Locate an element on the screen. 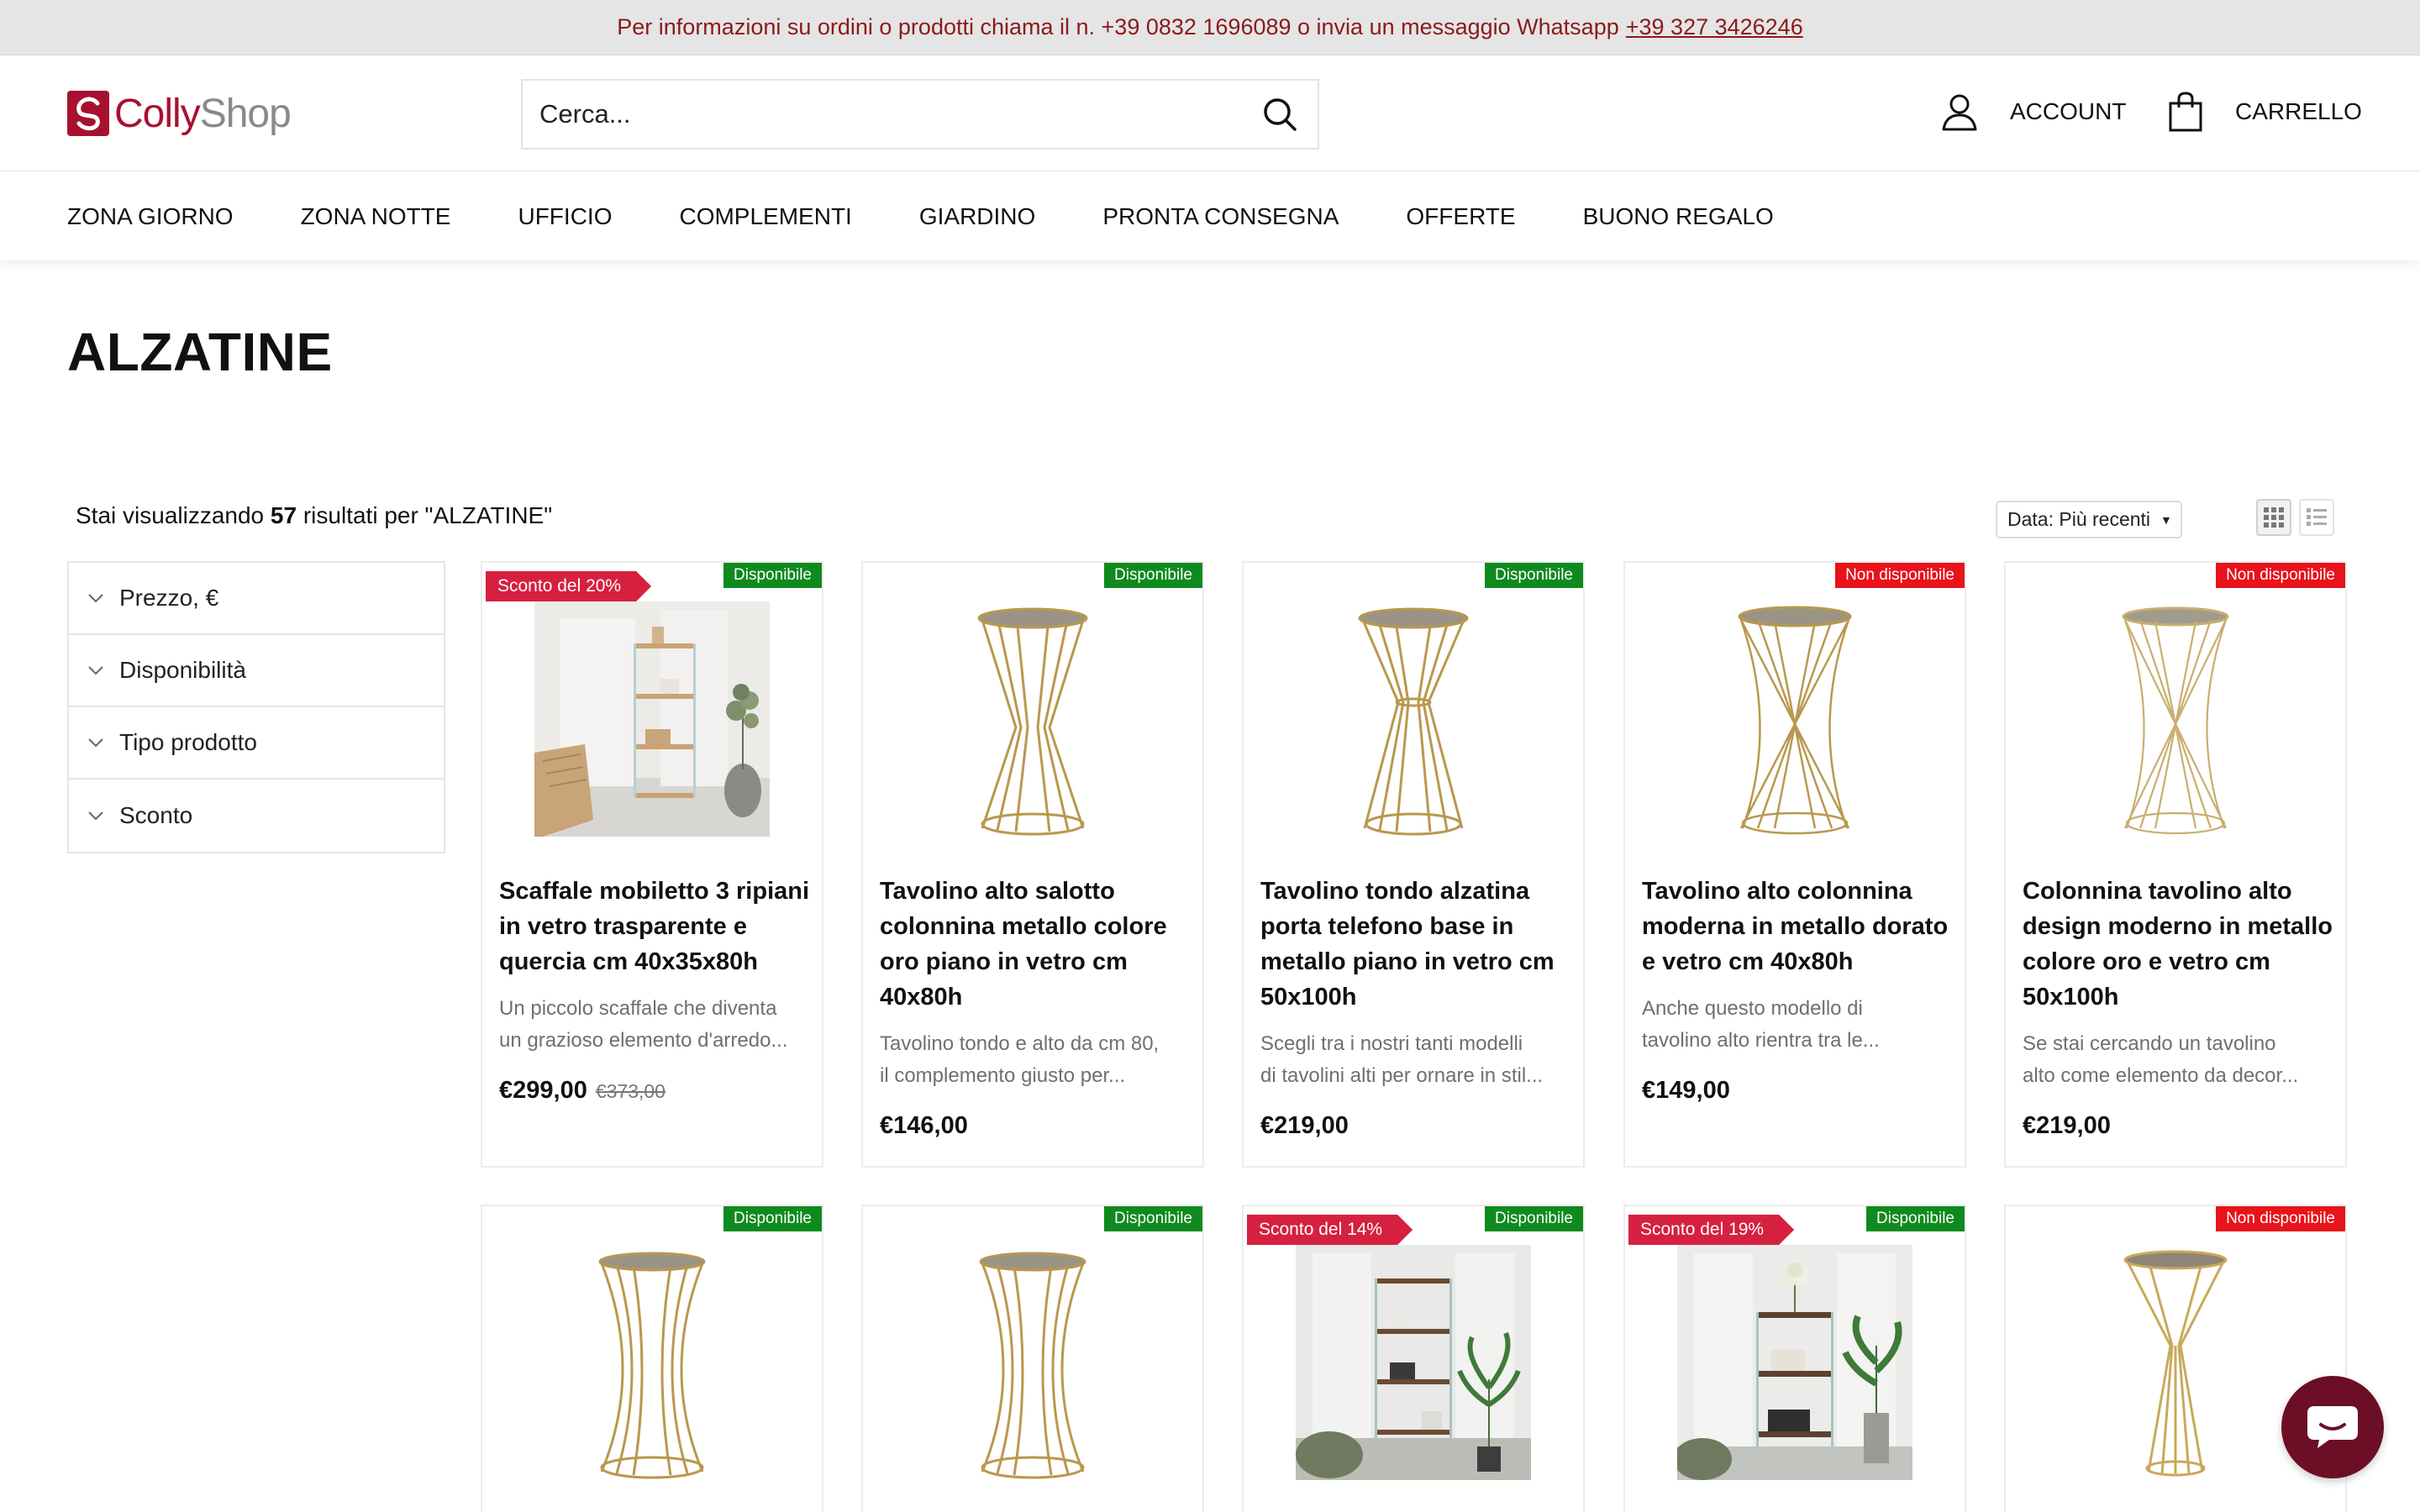 This screenshot has width=2420, height=1512. filter-sconto: Sconto is located at coordinates (256, 816).